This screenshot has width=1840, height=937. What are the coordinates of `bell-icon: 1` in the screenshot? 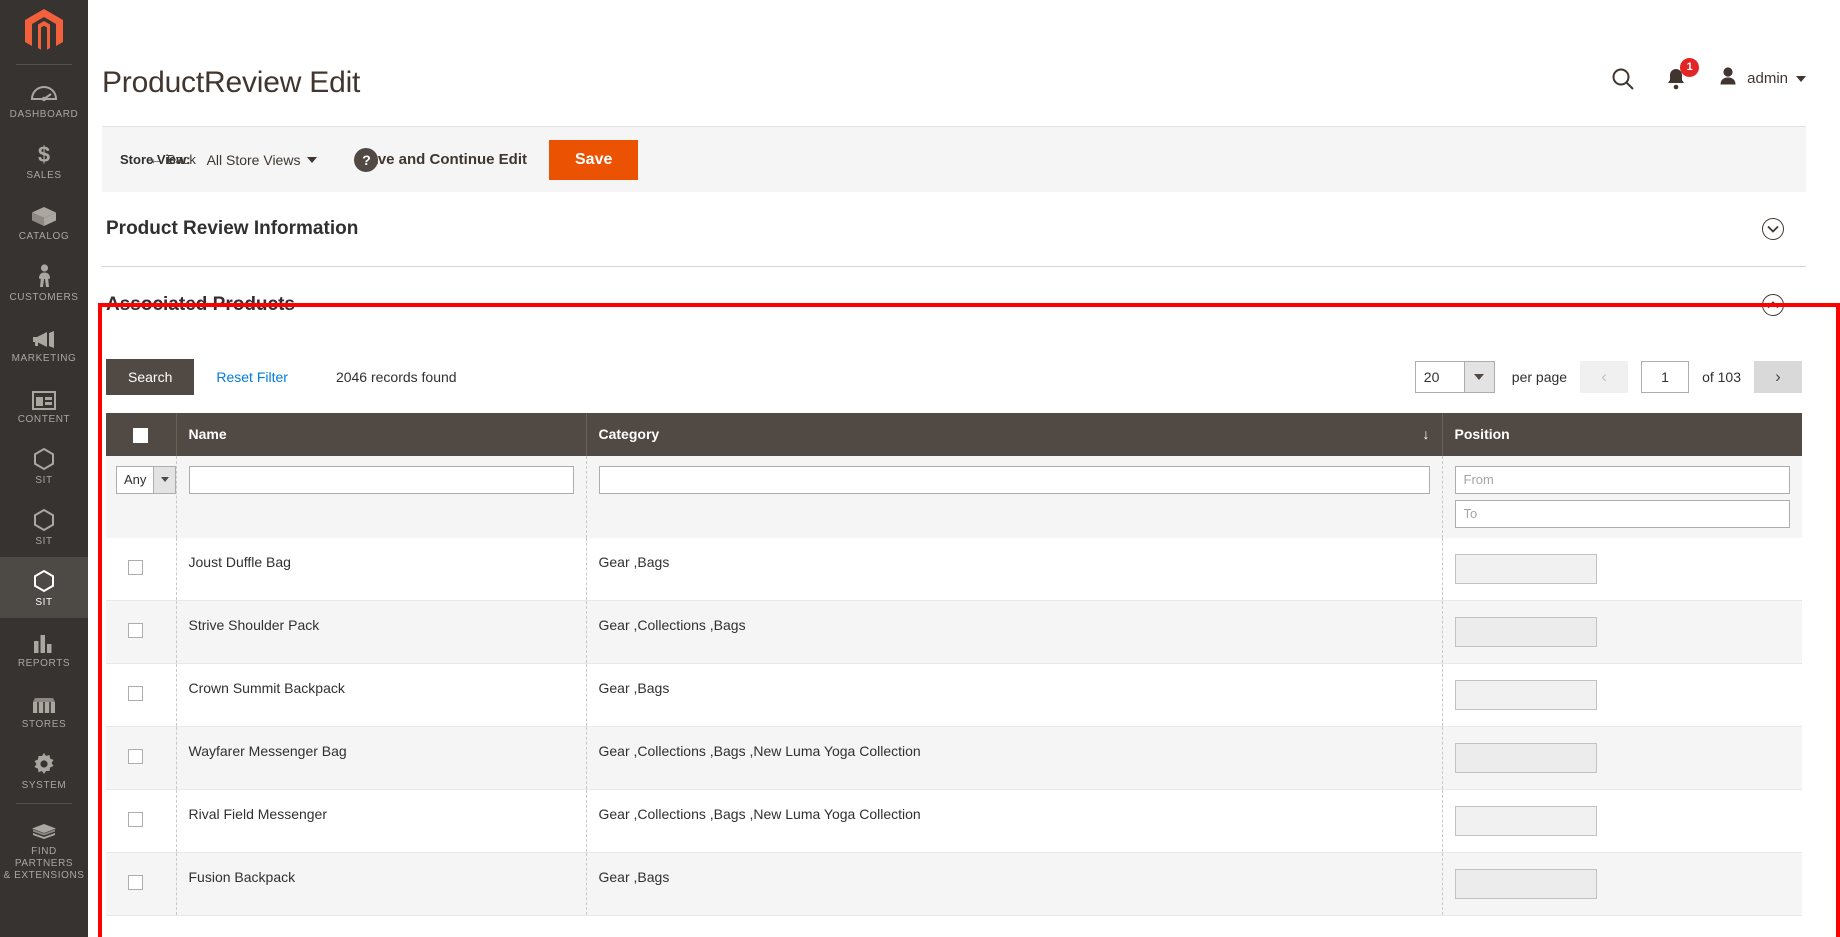 It's located at (1682, 74).